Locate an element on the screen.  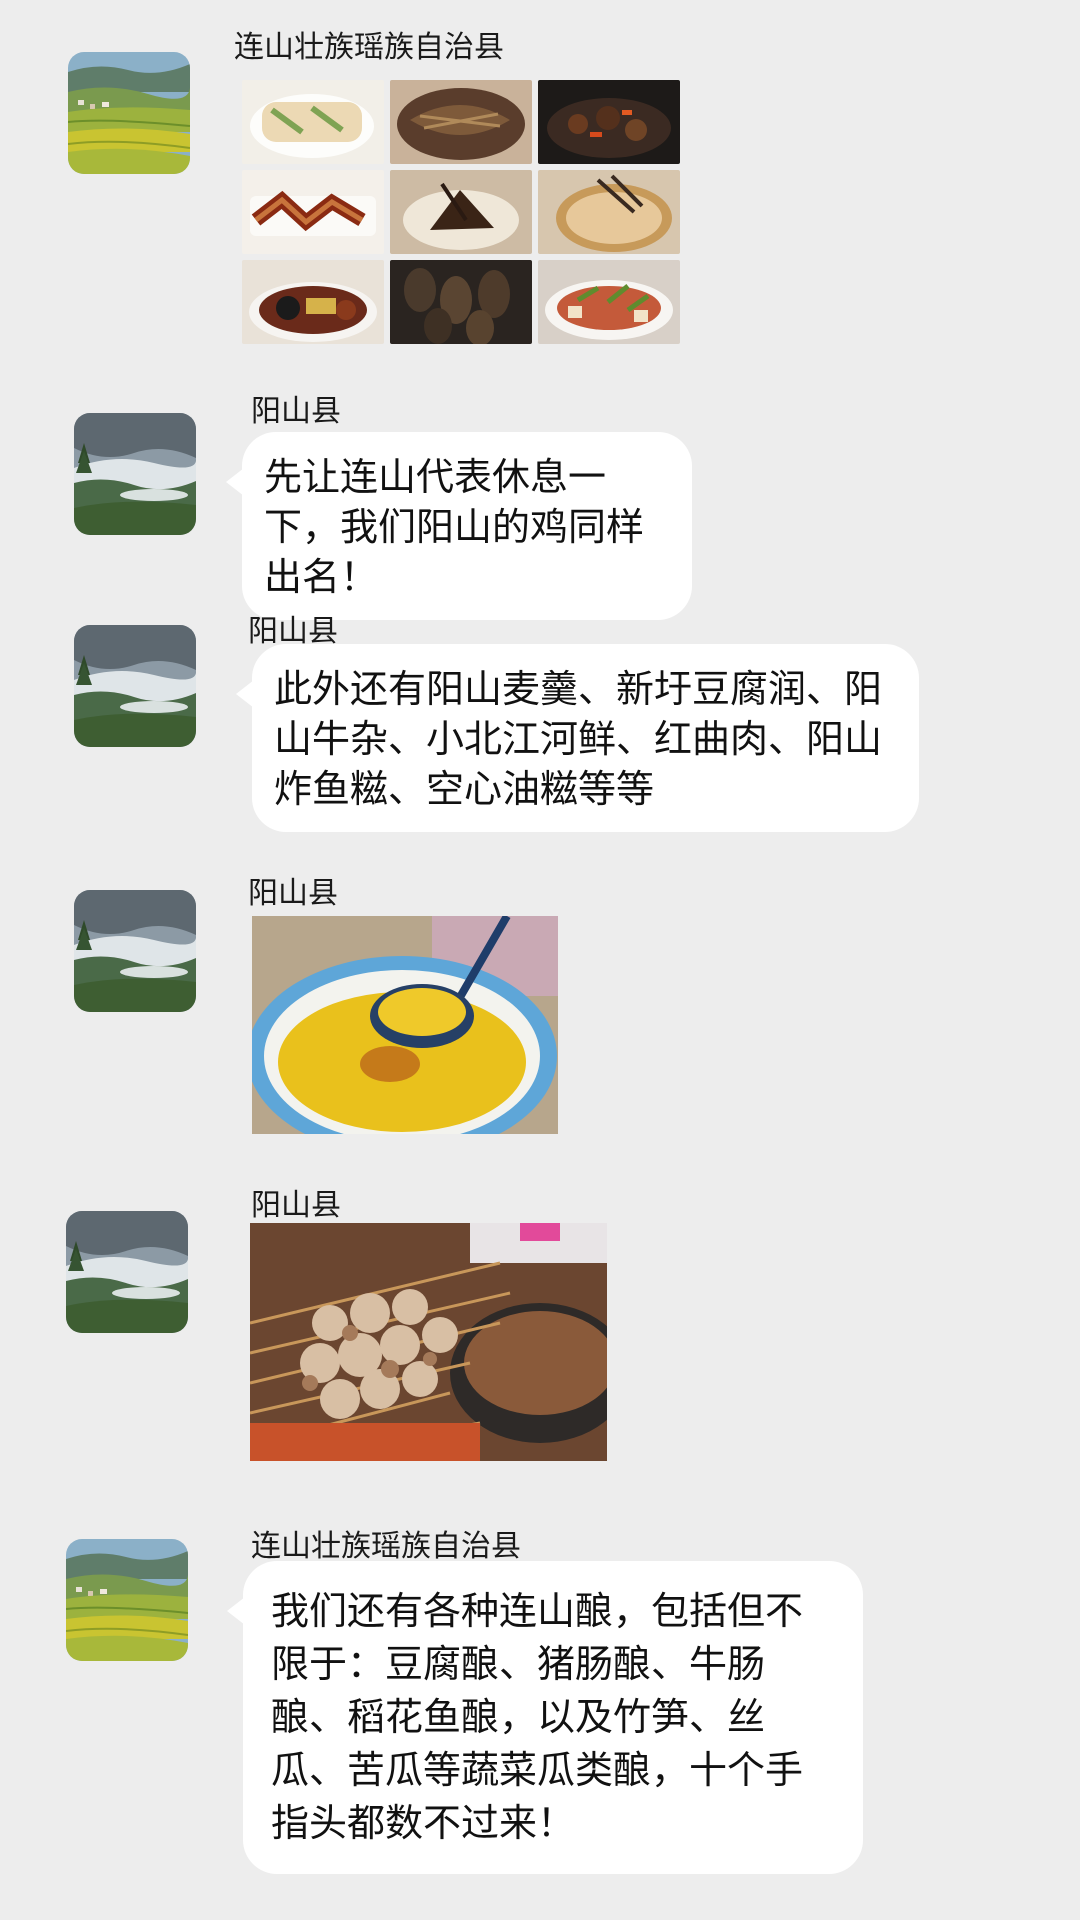
food-collage-image is located at coordinates (461, 212).